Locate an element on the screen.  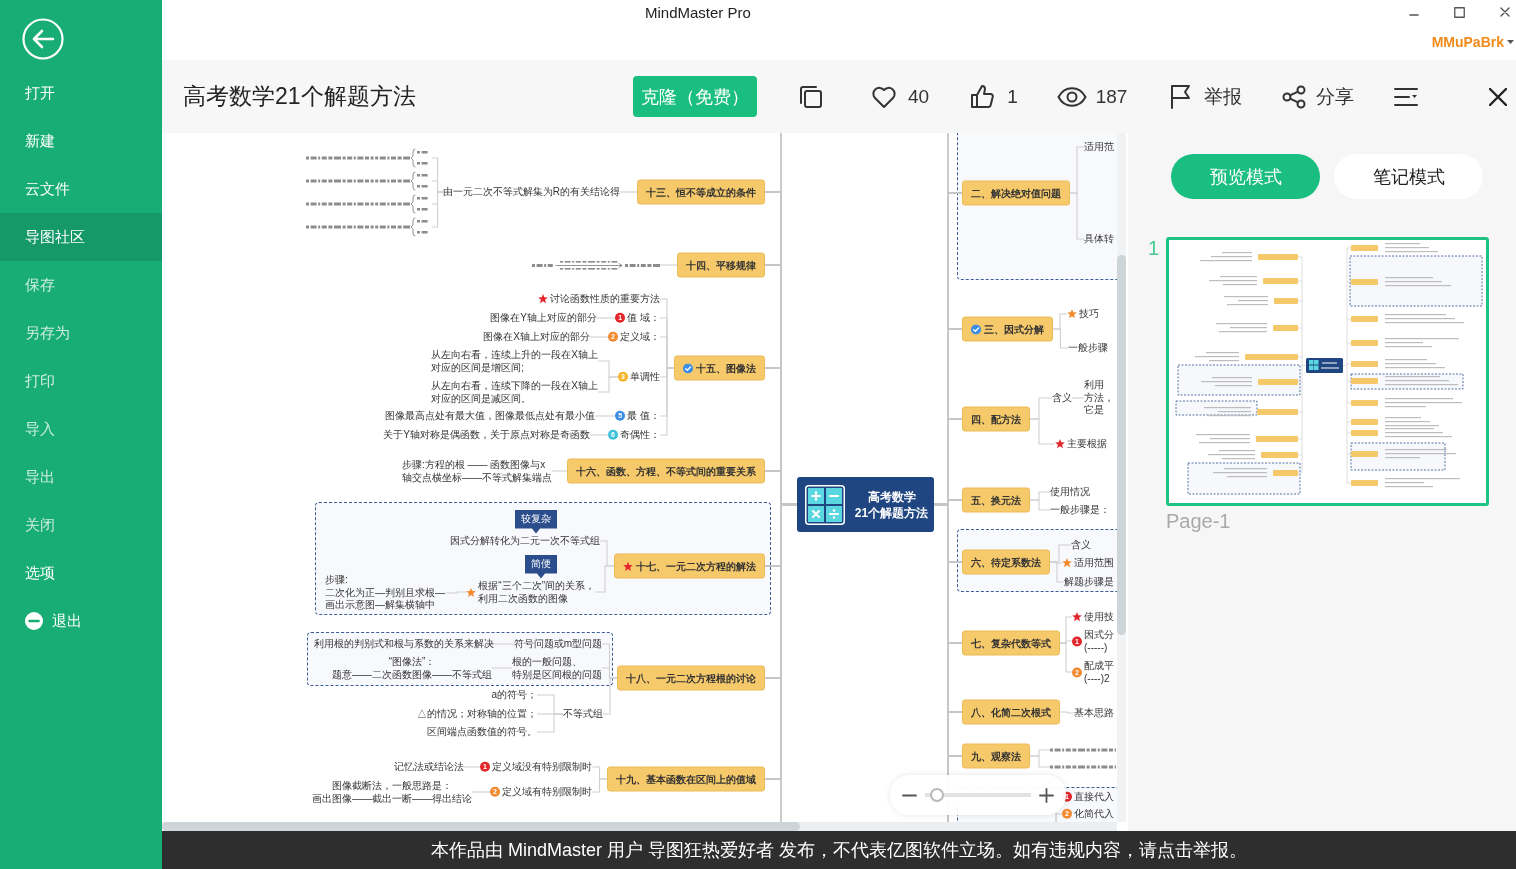
thumbs-up-button: 1 is located at coordinates (994, 96).